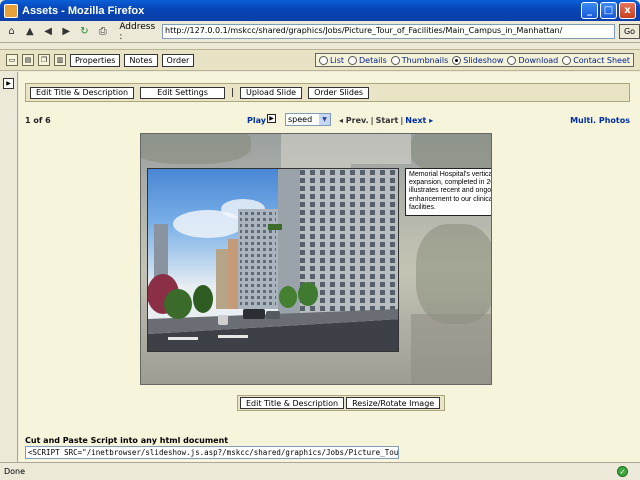 Image resolution: width=640 pixels, height=480 pixels. What do you see at coordinates (47, 32) in the screenshot?
I see `back-icon: ◀` at bounding box center [47, 32].